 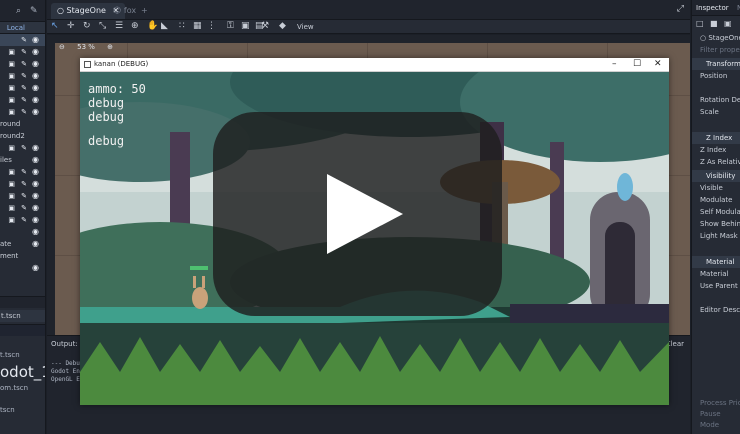 I want to click on property-row: Position, so click(x=716, y=76).